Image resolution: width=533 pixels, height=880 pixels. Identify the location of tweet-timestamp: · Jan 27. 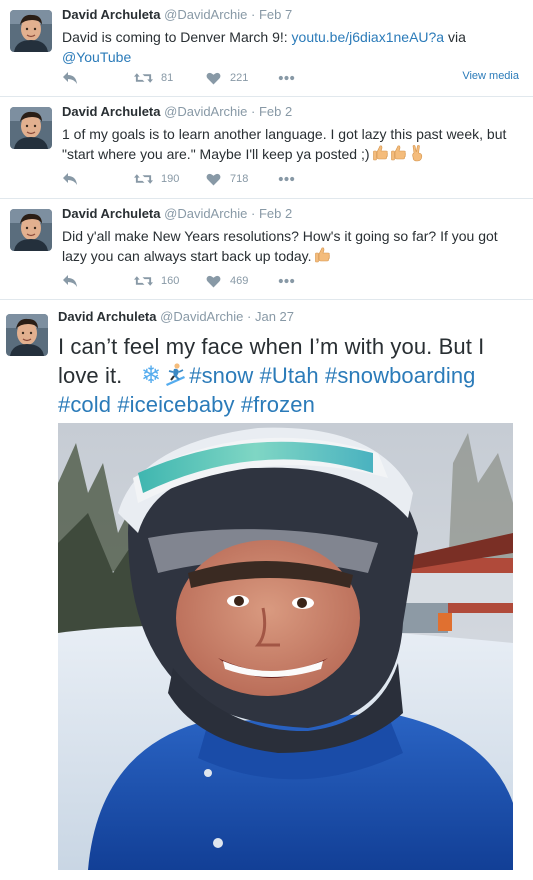
(270, 316).